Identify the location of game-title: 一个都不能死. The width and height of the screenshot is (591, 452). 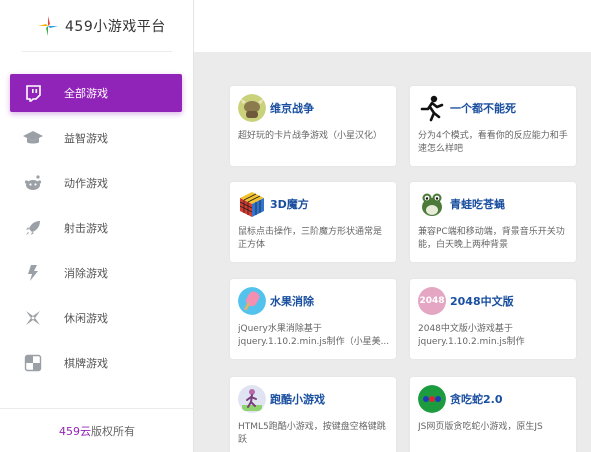
(483, 108).